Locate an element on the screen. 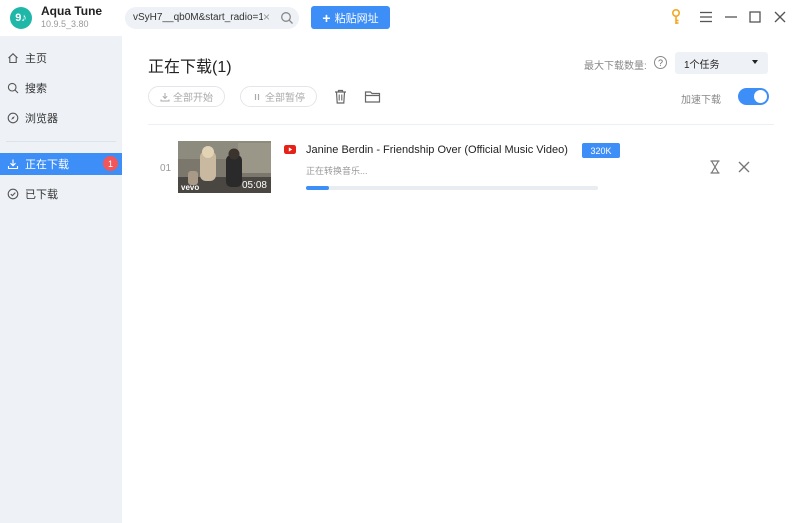  max-downloads-select: 1个任务 is located at coordinates (721, 63).